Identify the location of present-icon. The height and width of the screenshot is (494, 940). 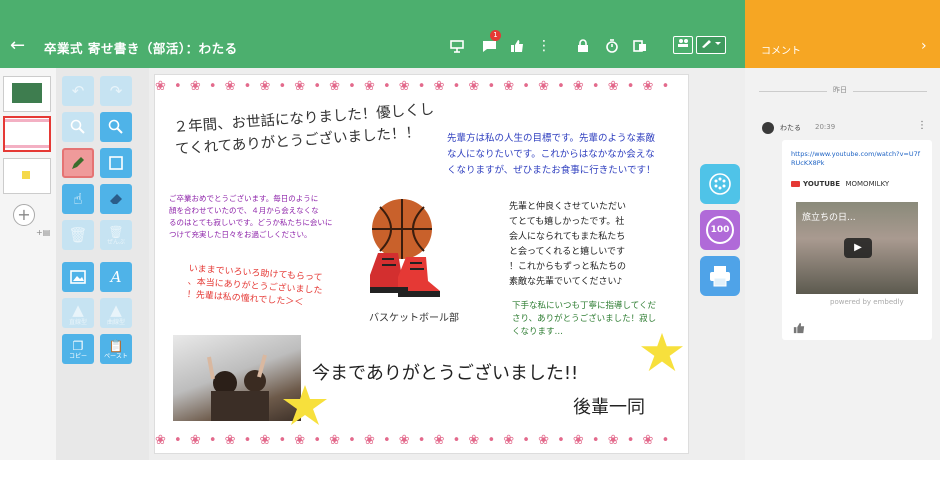
(457, 46).